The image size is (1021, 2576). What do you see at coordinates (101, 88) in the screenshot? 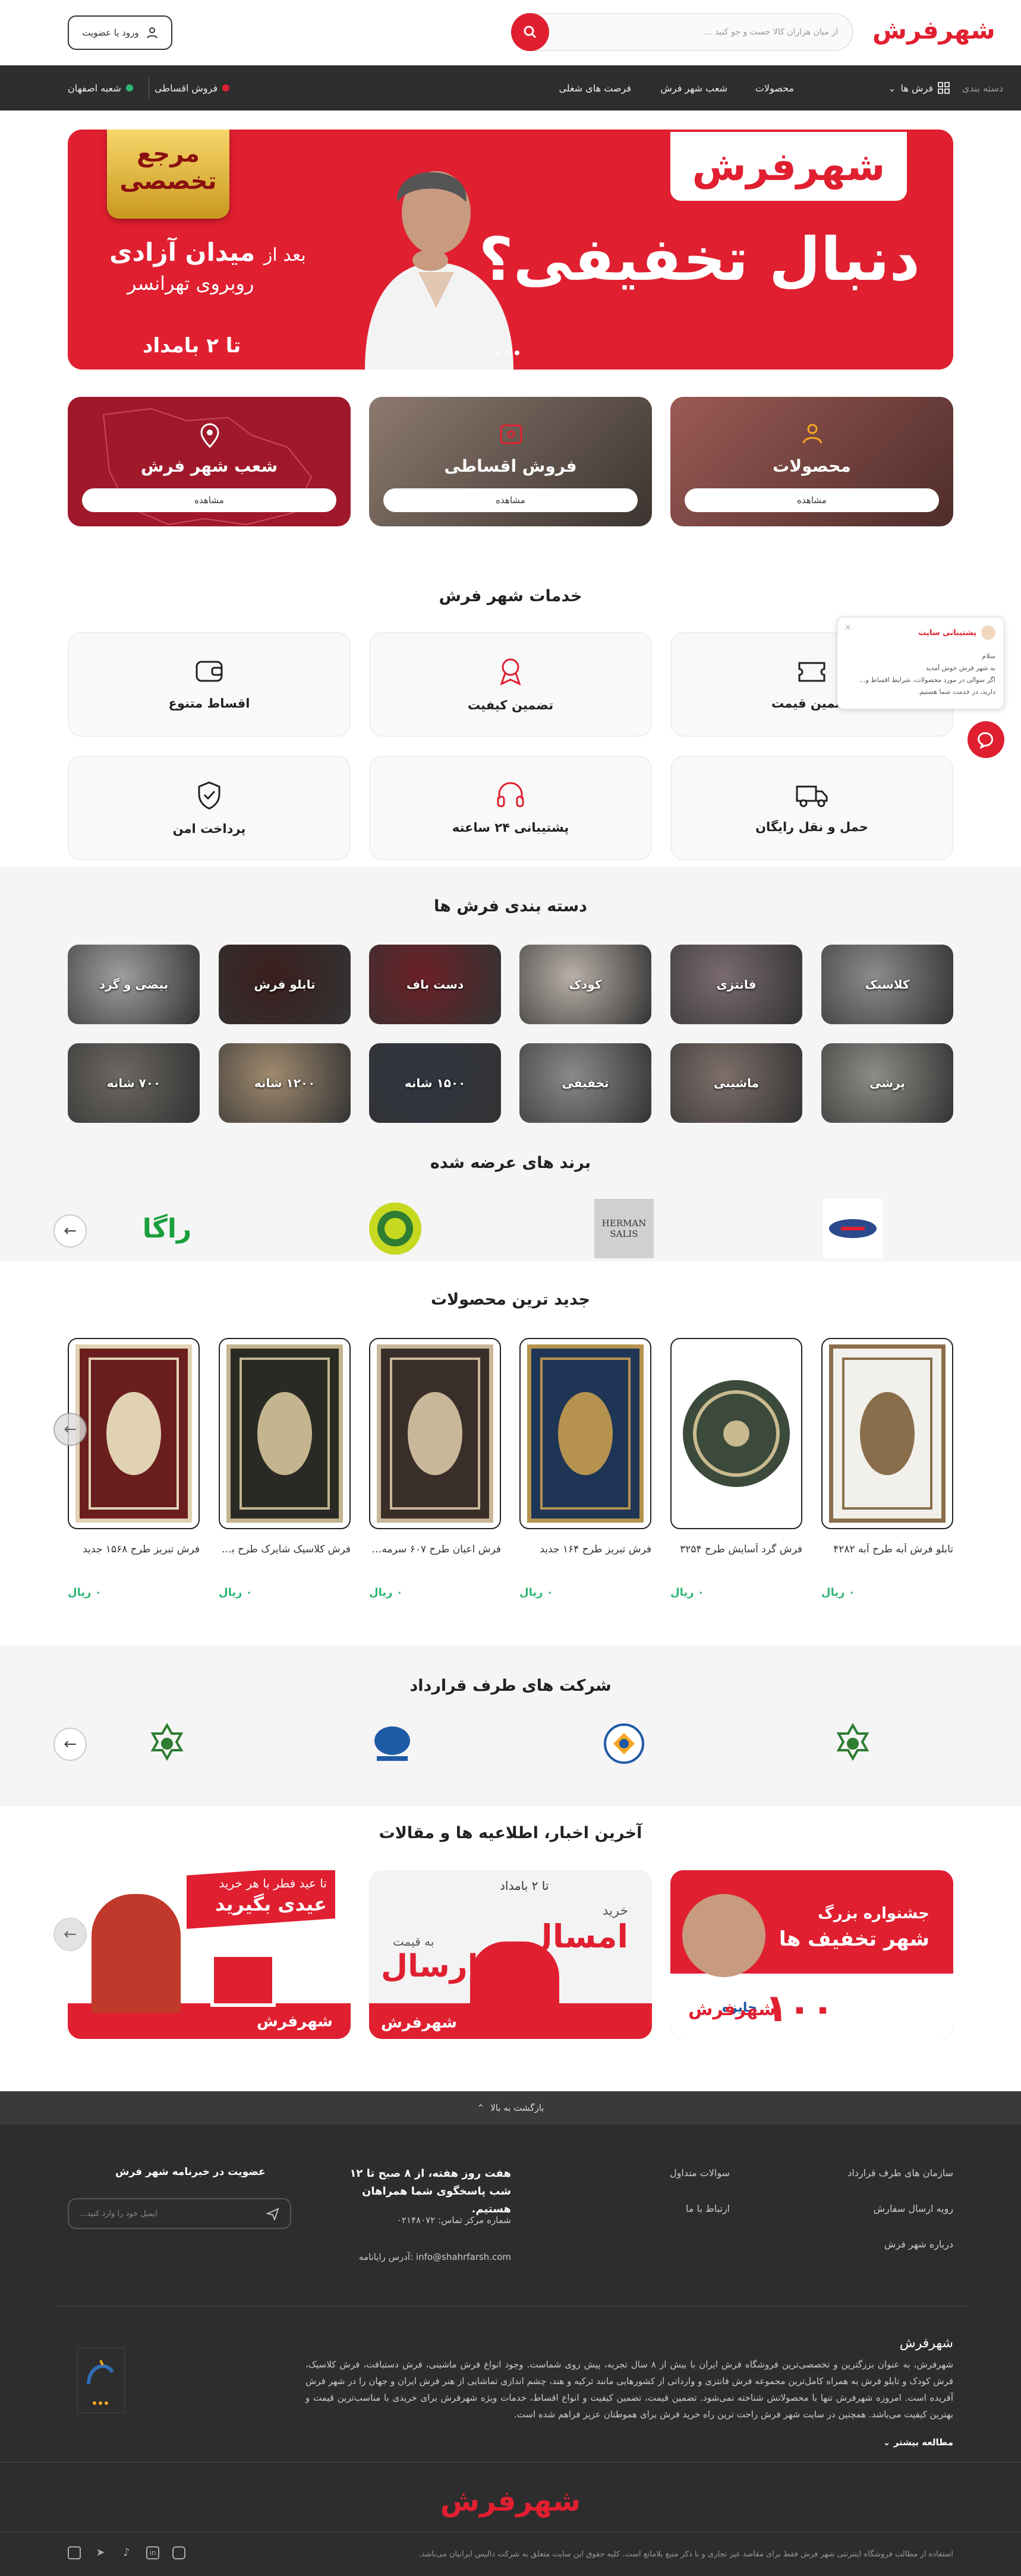
I see `nav-isfahan: شعبه اصفهان` at bounding box center [101, 88].